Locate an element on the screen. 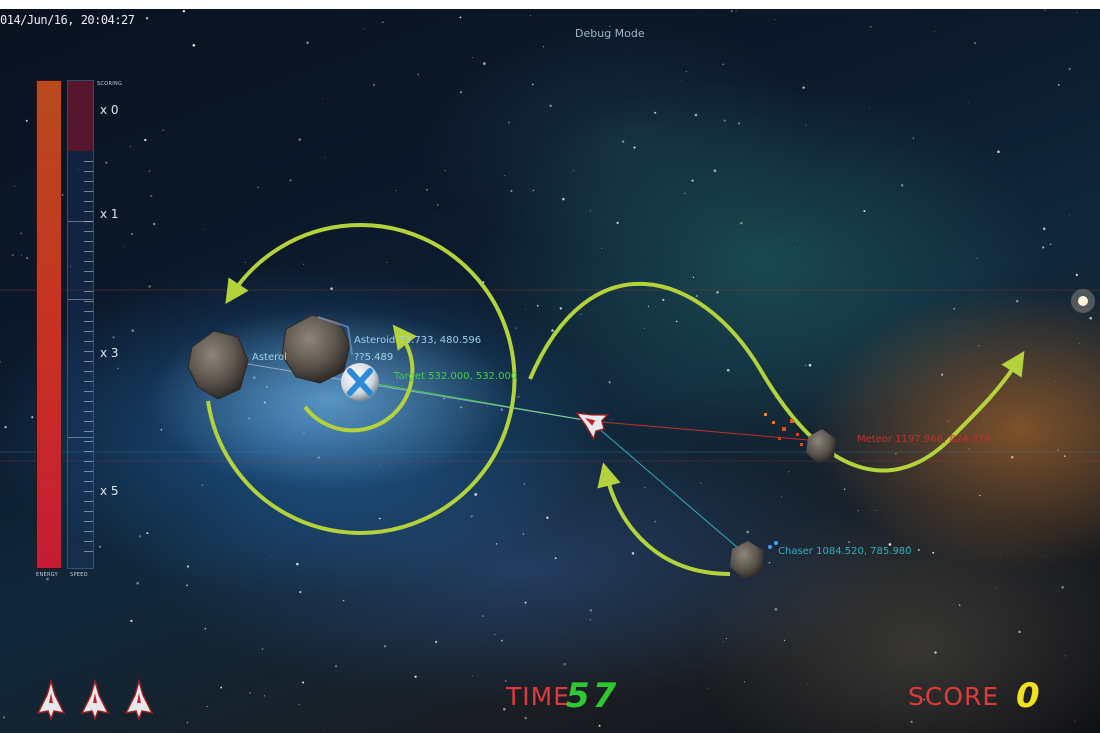  datetime-display: 014/Jun/16, 20:04:27 is located at coordinates (67, 20).